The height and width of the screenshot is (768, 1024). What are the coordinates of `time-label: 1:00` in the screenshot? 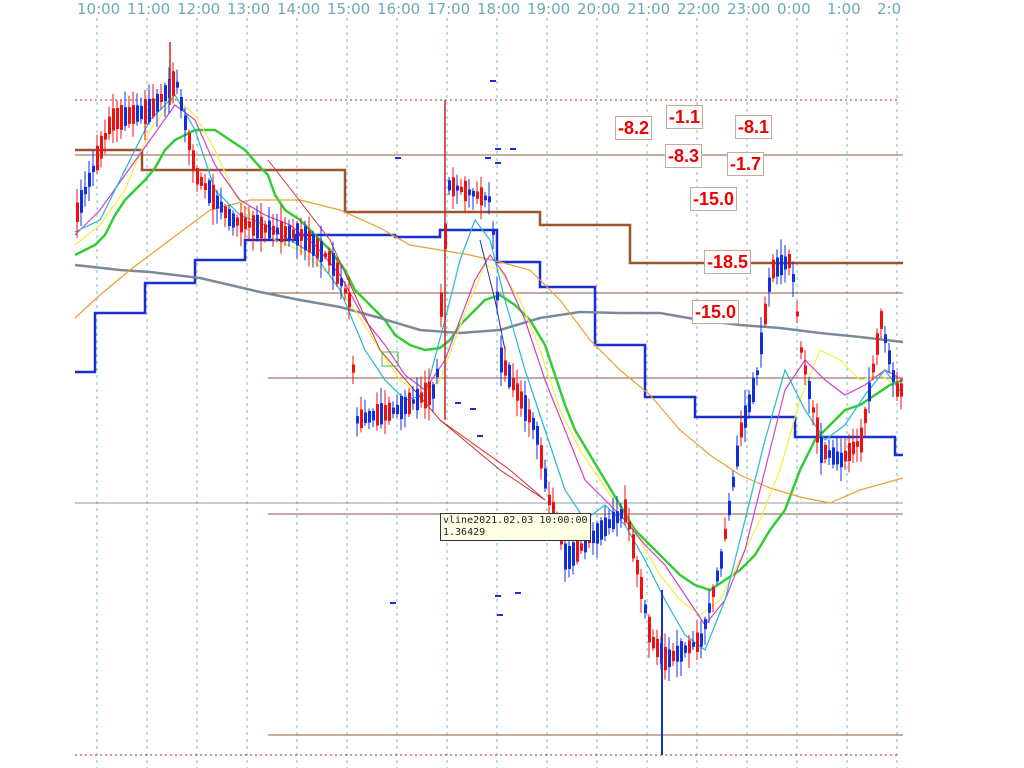 It's located at (844, 9).